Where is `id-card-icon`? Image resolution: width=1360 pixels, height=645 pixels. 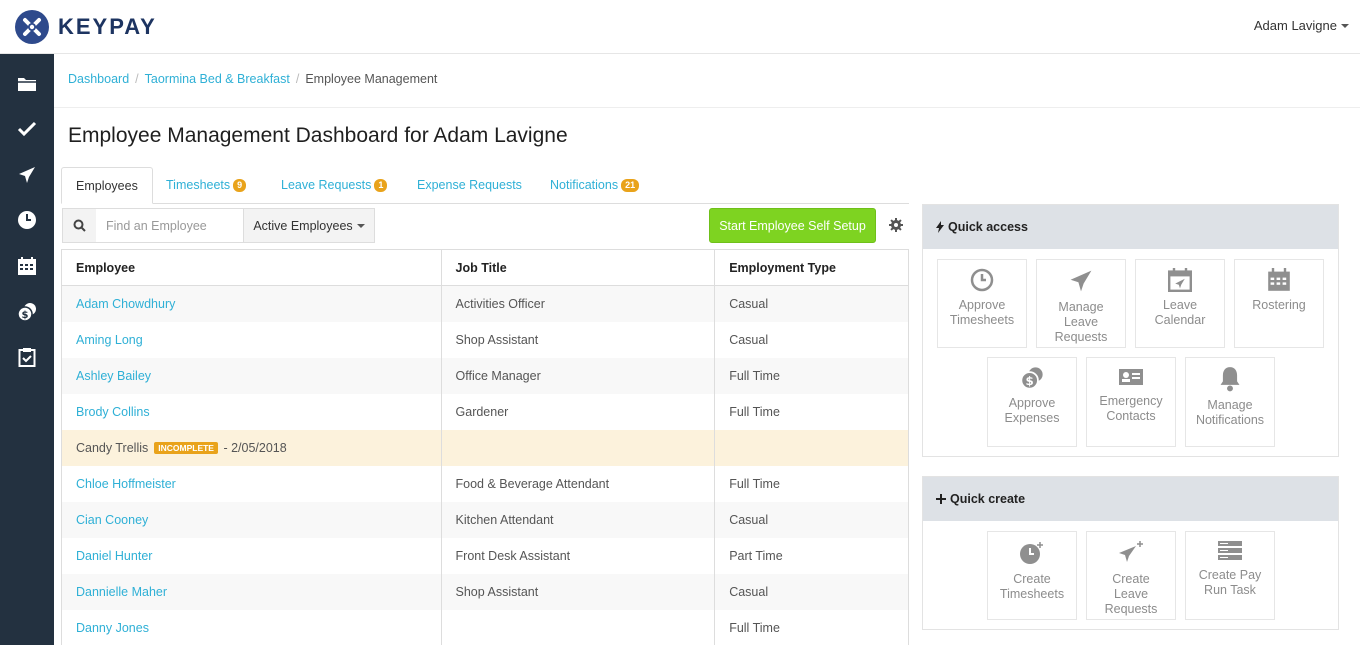
id-card-icon is located at coordinates (1131, 377).